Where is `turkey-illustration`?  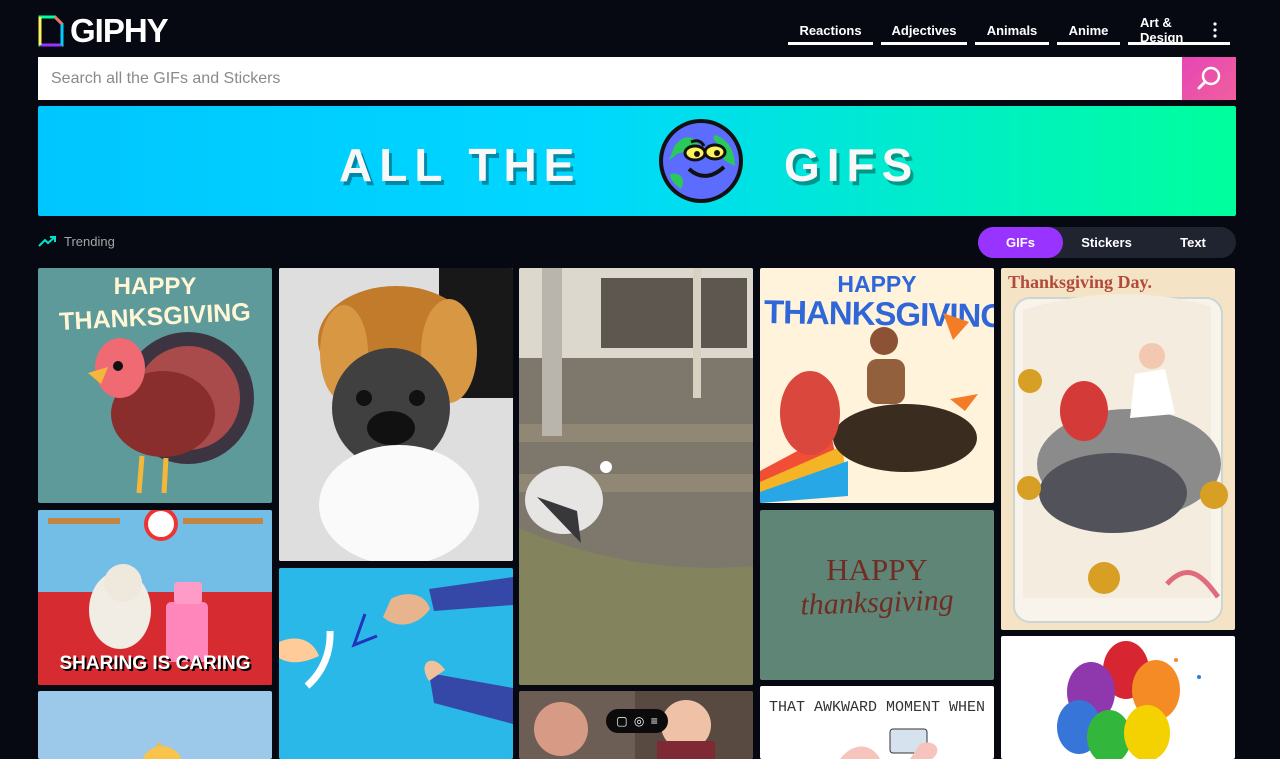 turkey-illustration is located at coordinates (171, 413).